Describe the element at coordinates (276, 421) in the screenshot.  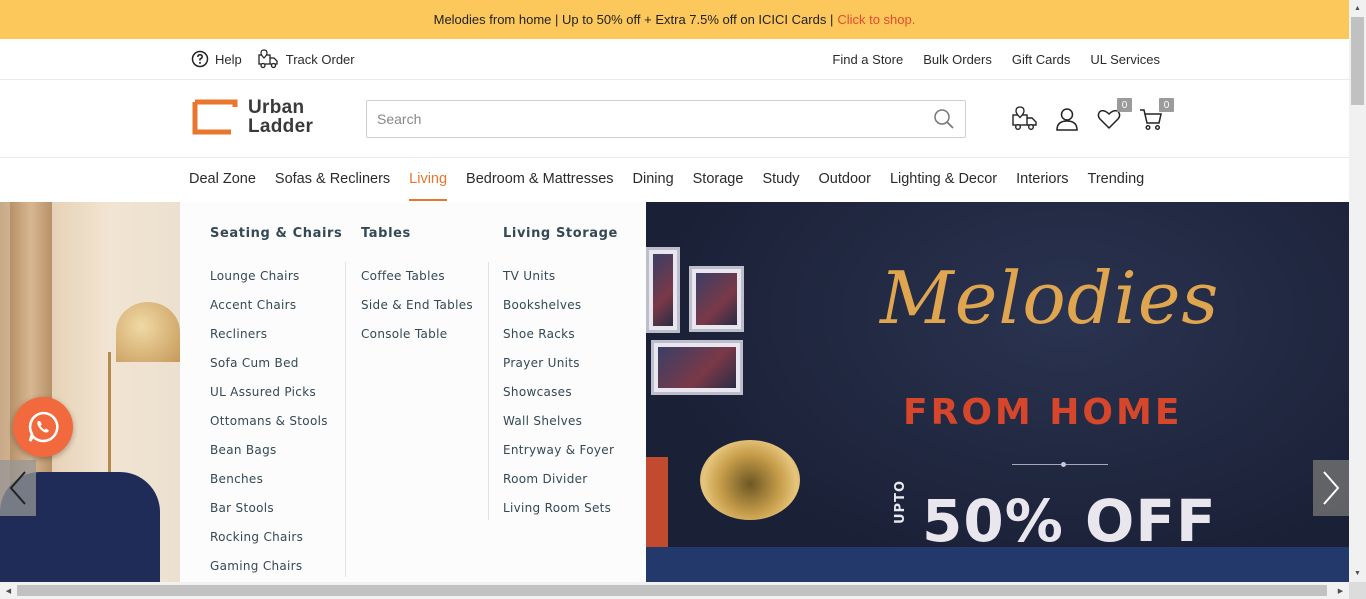
I see `menu-item-ottomans-stools: Ottomans & Stools` at that location.